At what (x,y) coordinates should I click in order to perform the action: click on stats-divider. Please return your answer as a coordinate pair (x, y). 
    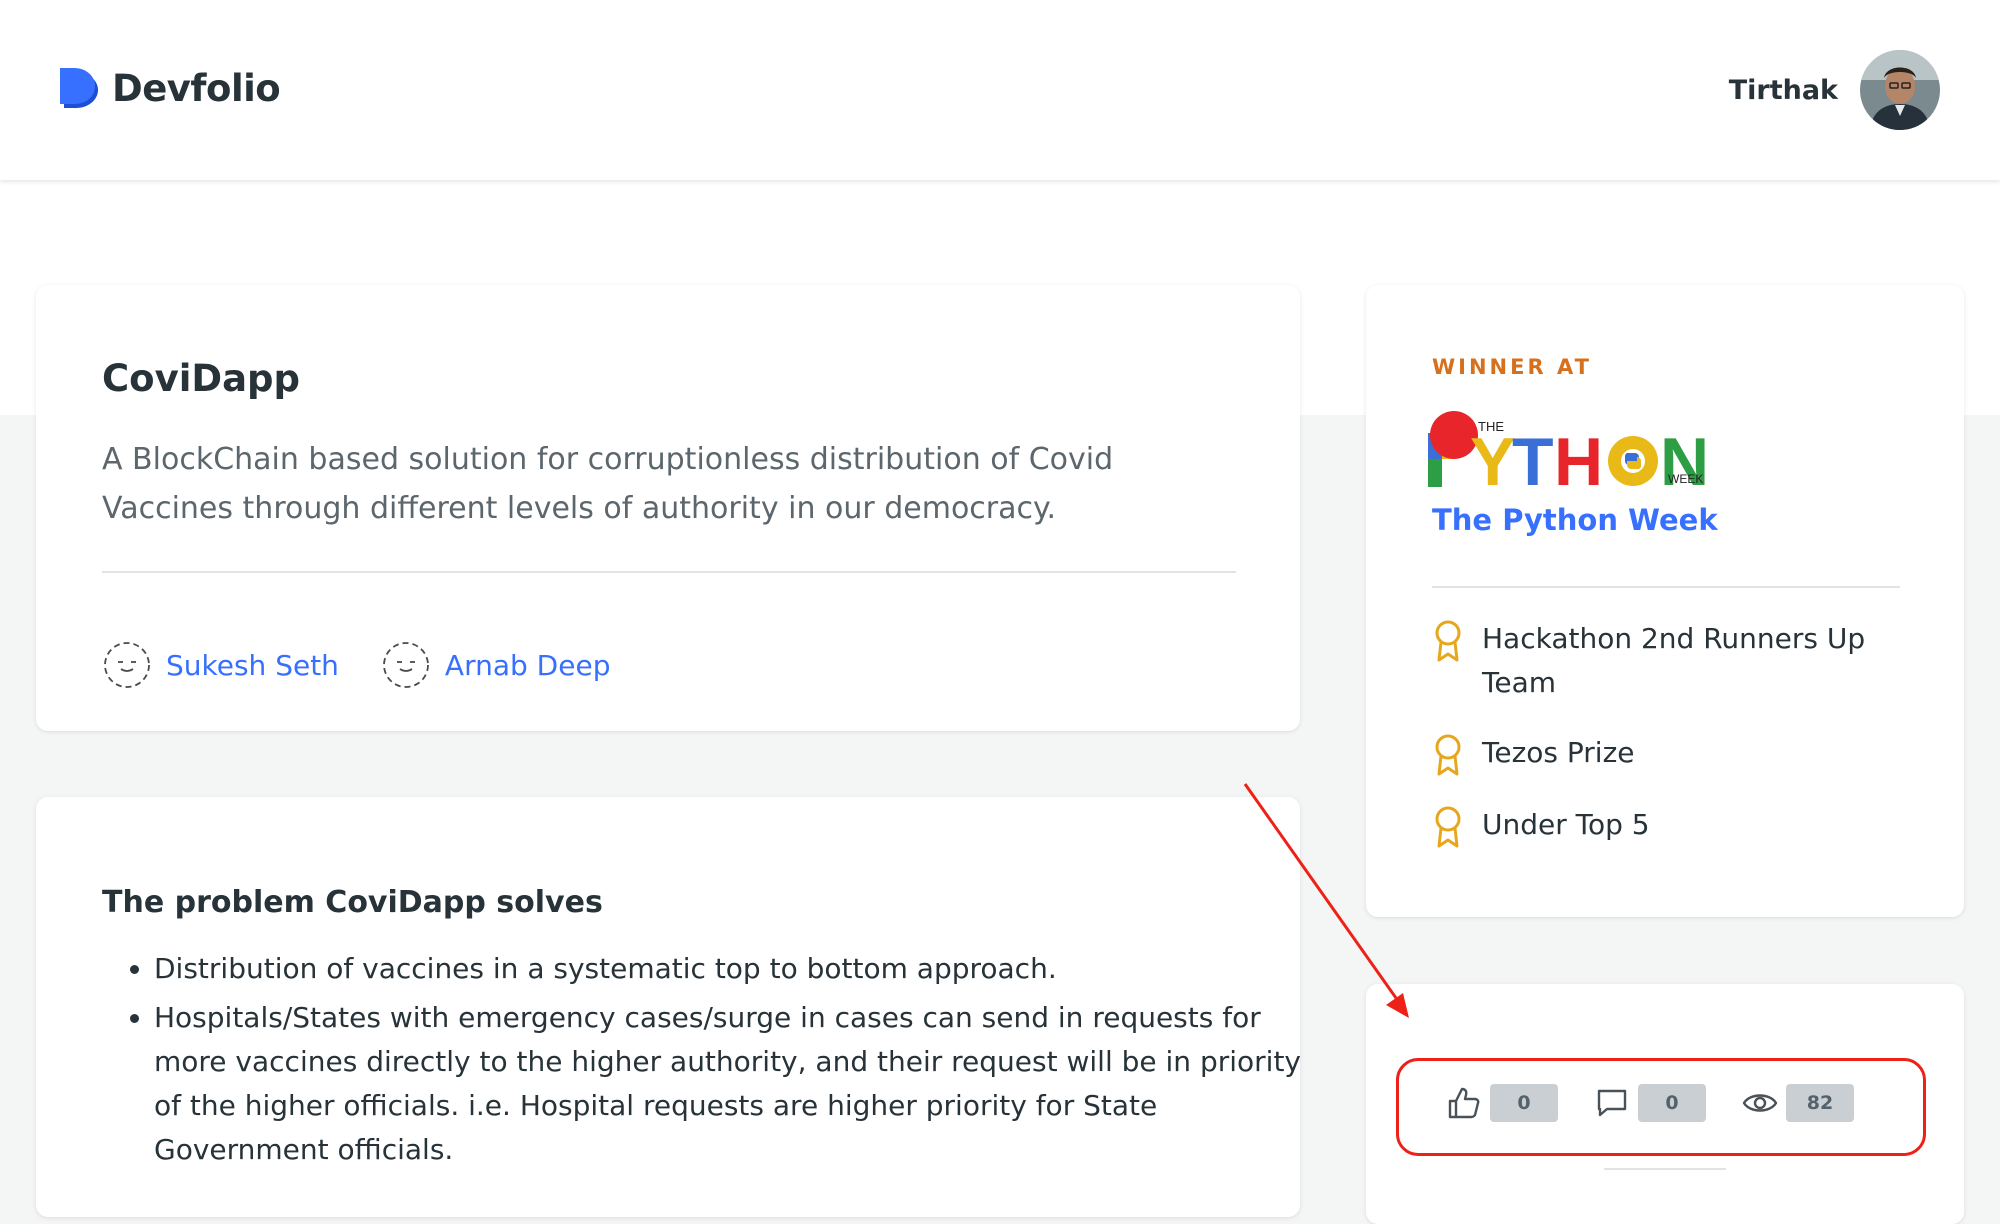
    Looking at the image, I should click on (1665, 1169).